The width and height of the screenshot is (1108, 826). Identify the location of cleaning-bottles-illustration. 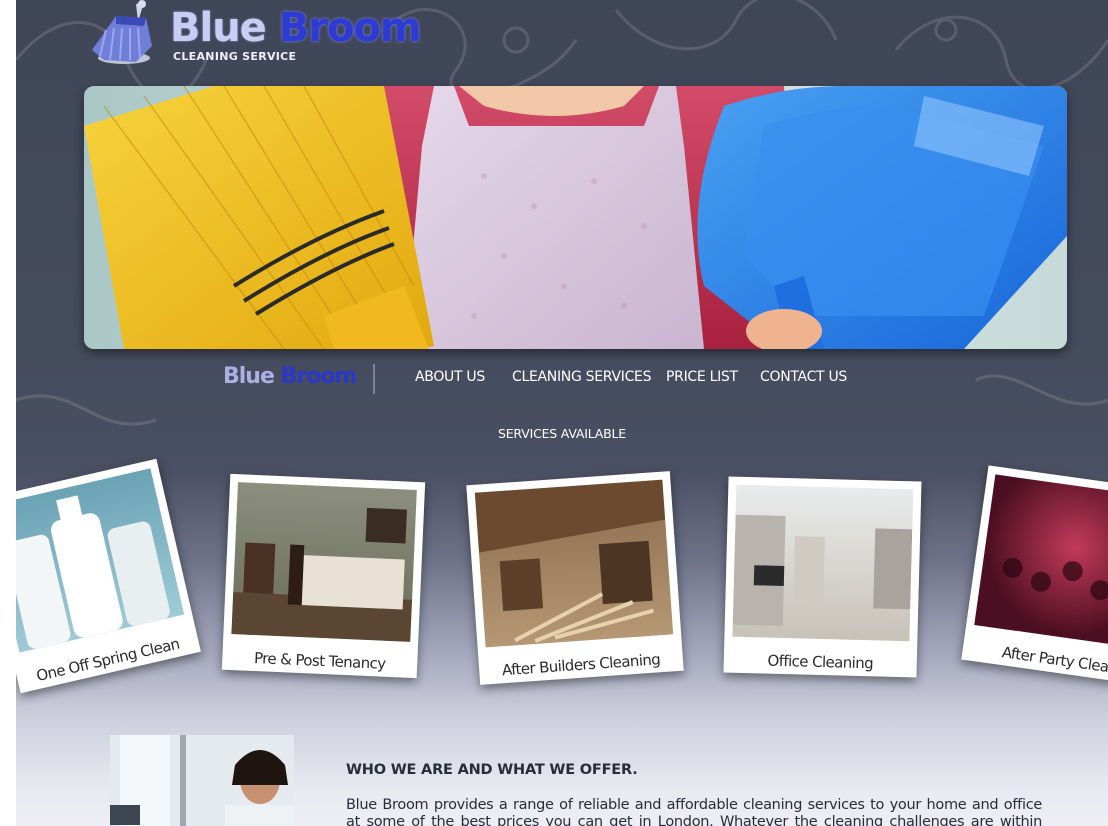
(93, 572).